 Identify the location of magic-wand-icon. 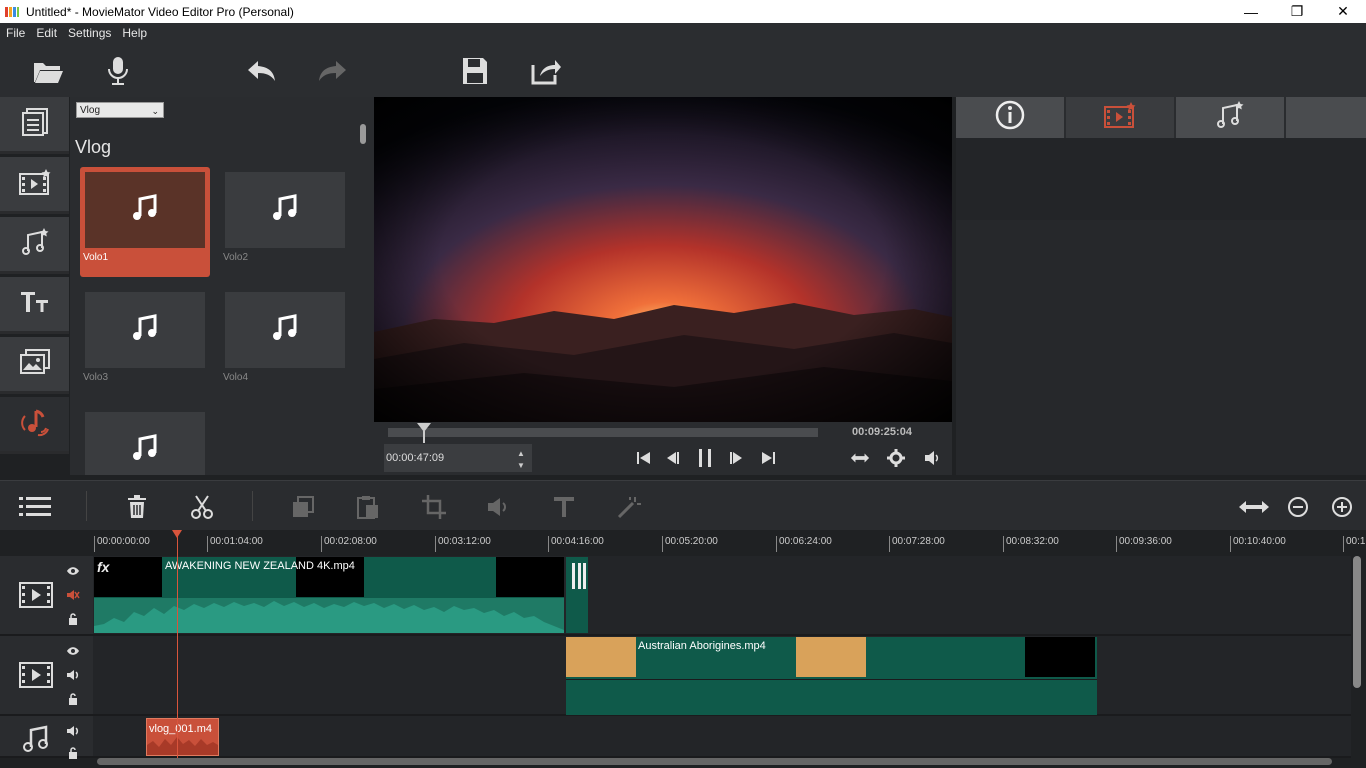
(629, 507).